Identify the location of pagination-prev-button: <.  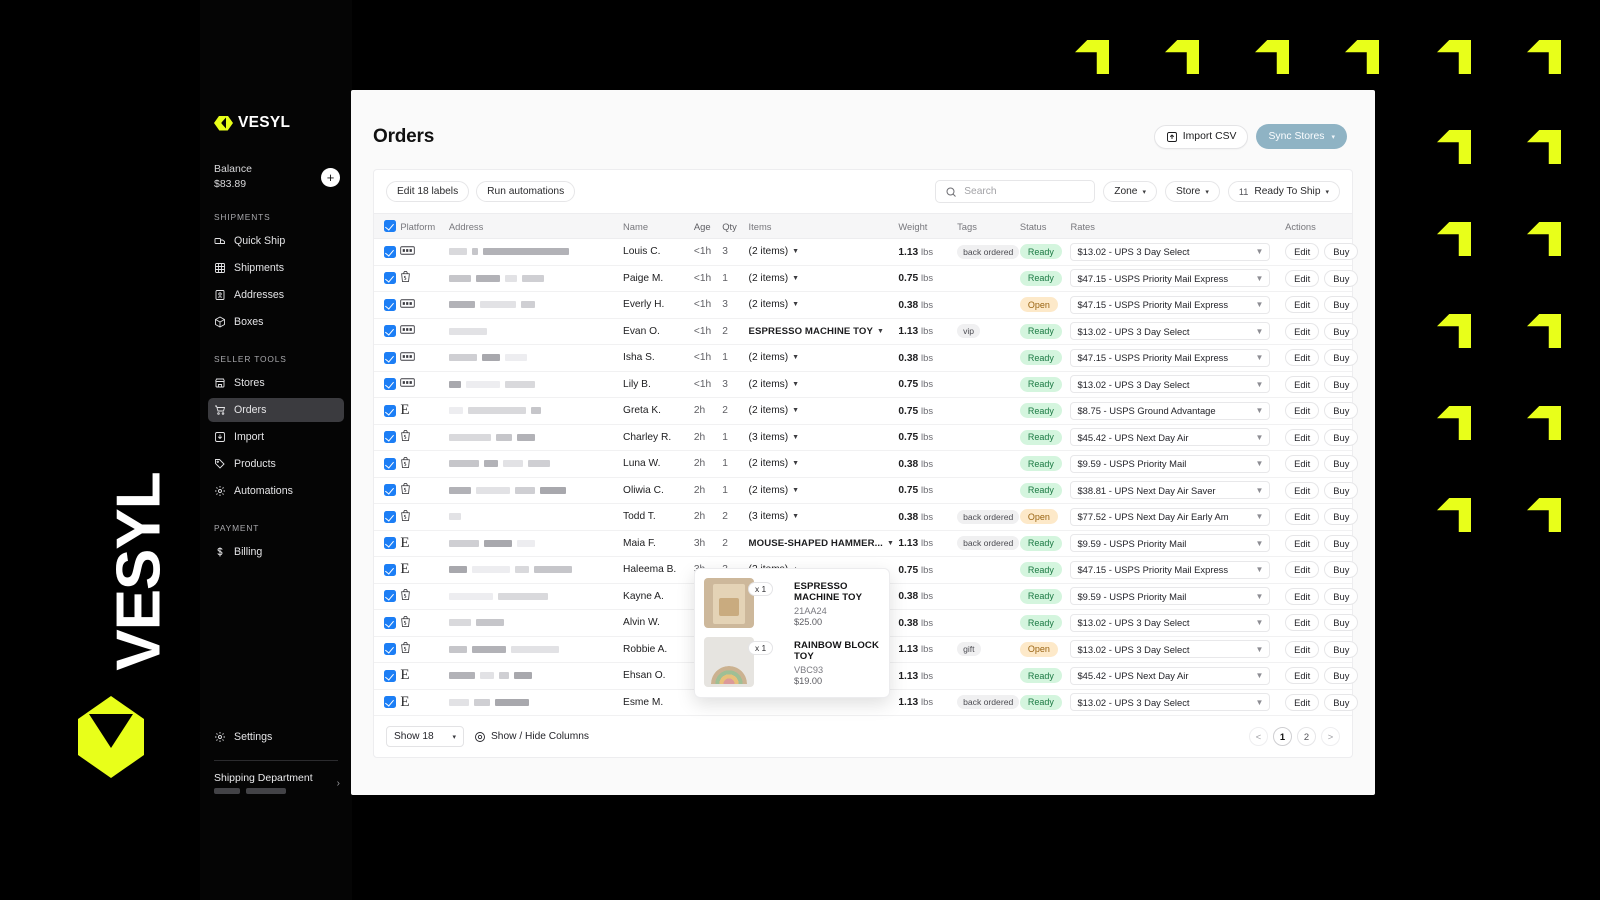
(1258, 736).